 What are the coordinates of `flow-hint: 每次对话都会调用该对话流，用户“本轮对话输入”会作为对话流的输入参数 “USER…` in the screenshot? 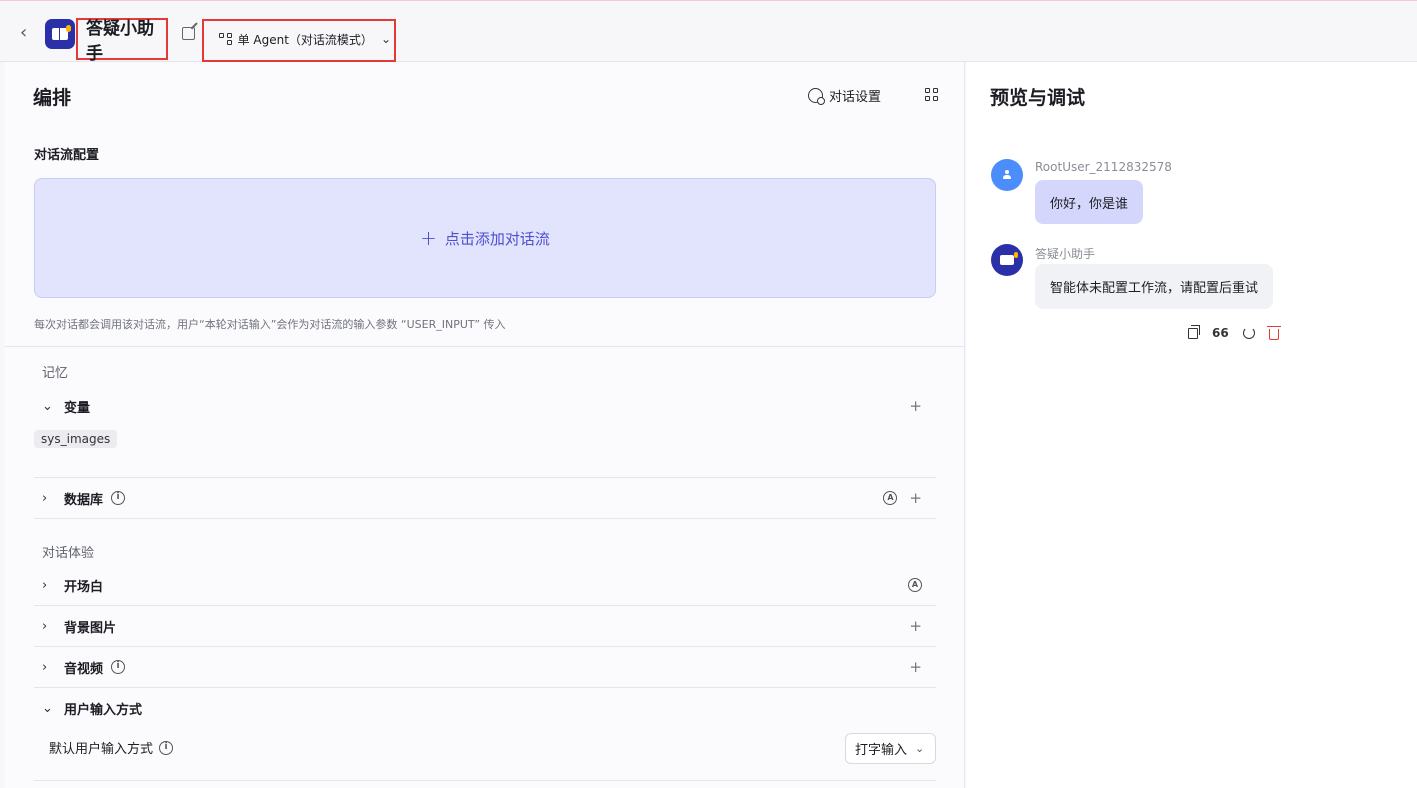 It's located at (270, 324).